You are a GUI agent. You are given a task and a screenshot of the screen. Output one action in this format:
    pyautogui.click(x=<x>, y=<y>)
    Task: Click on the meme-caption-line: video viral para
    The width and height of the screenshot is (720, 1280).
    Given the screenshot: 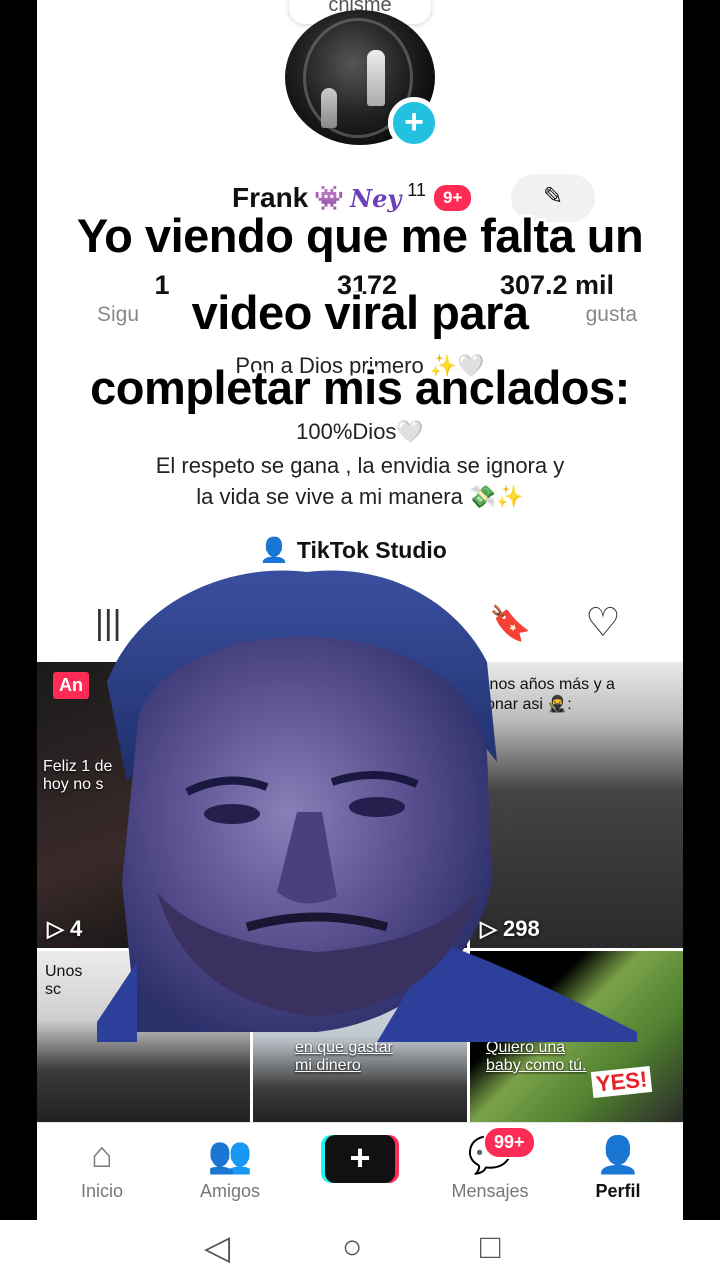 What is the action you would take?
    pyautogui.click(x=360, y=312)
    